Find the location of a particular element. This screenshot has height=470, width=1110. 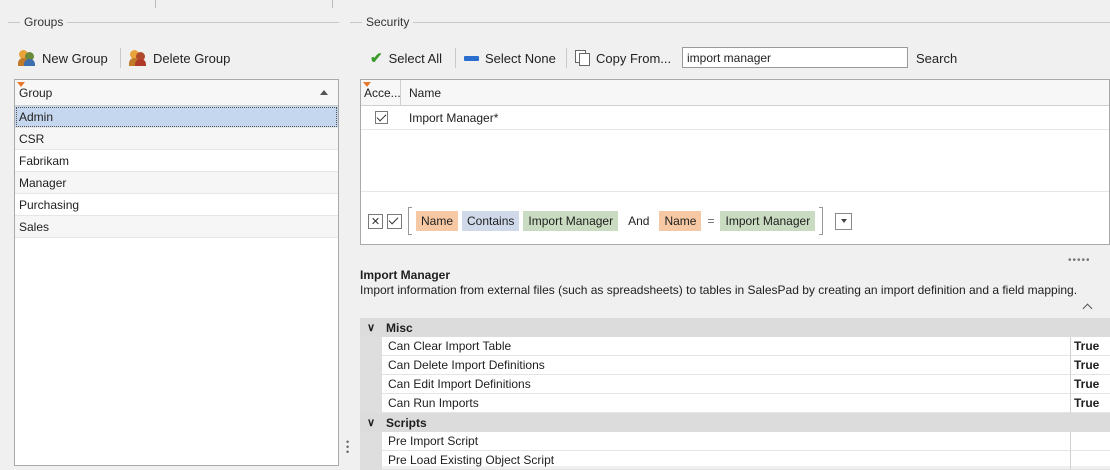

property-row: Pre Import Script is located at coordinates (735, 441).